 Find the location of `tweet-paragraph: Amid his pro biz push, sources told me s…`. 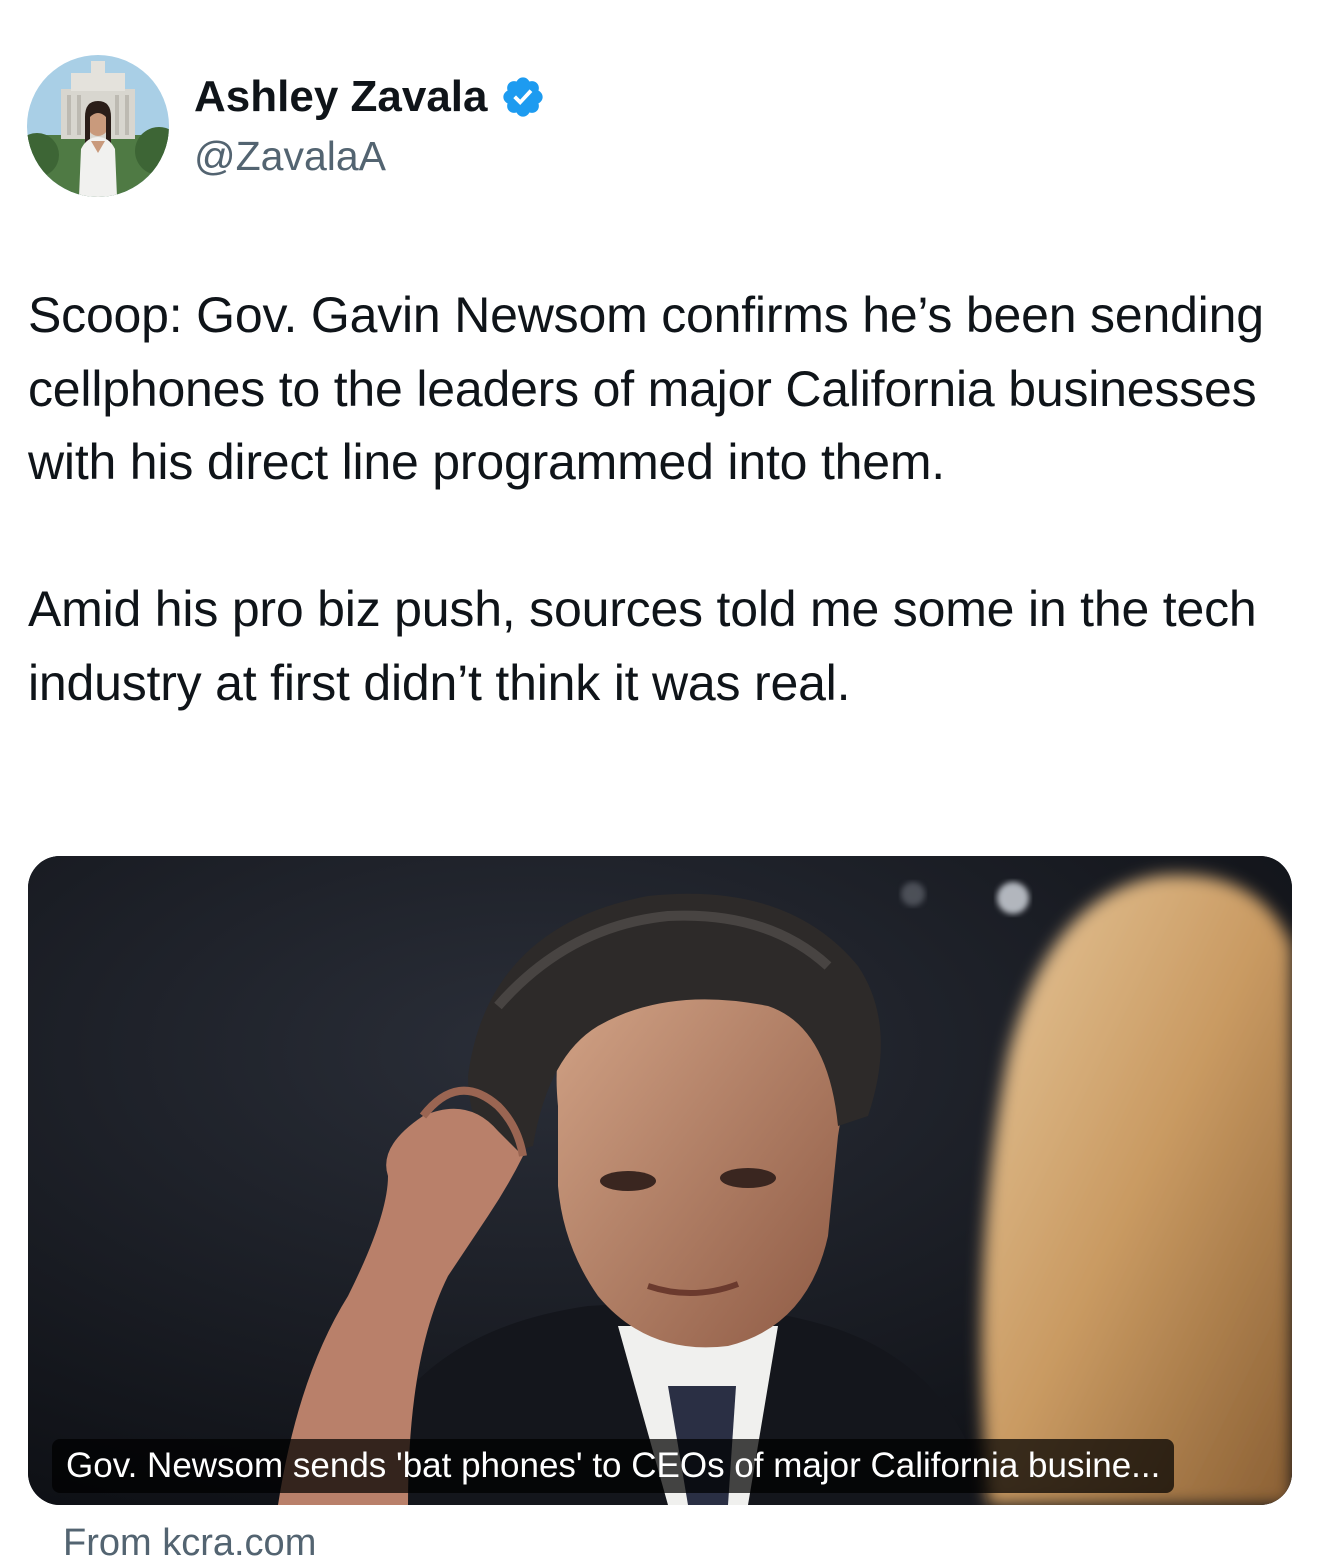

tweet-paragraph: Amid his pro biz push, sources told me s… is located at coordinates (642, 646).